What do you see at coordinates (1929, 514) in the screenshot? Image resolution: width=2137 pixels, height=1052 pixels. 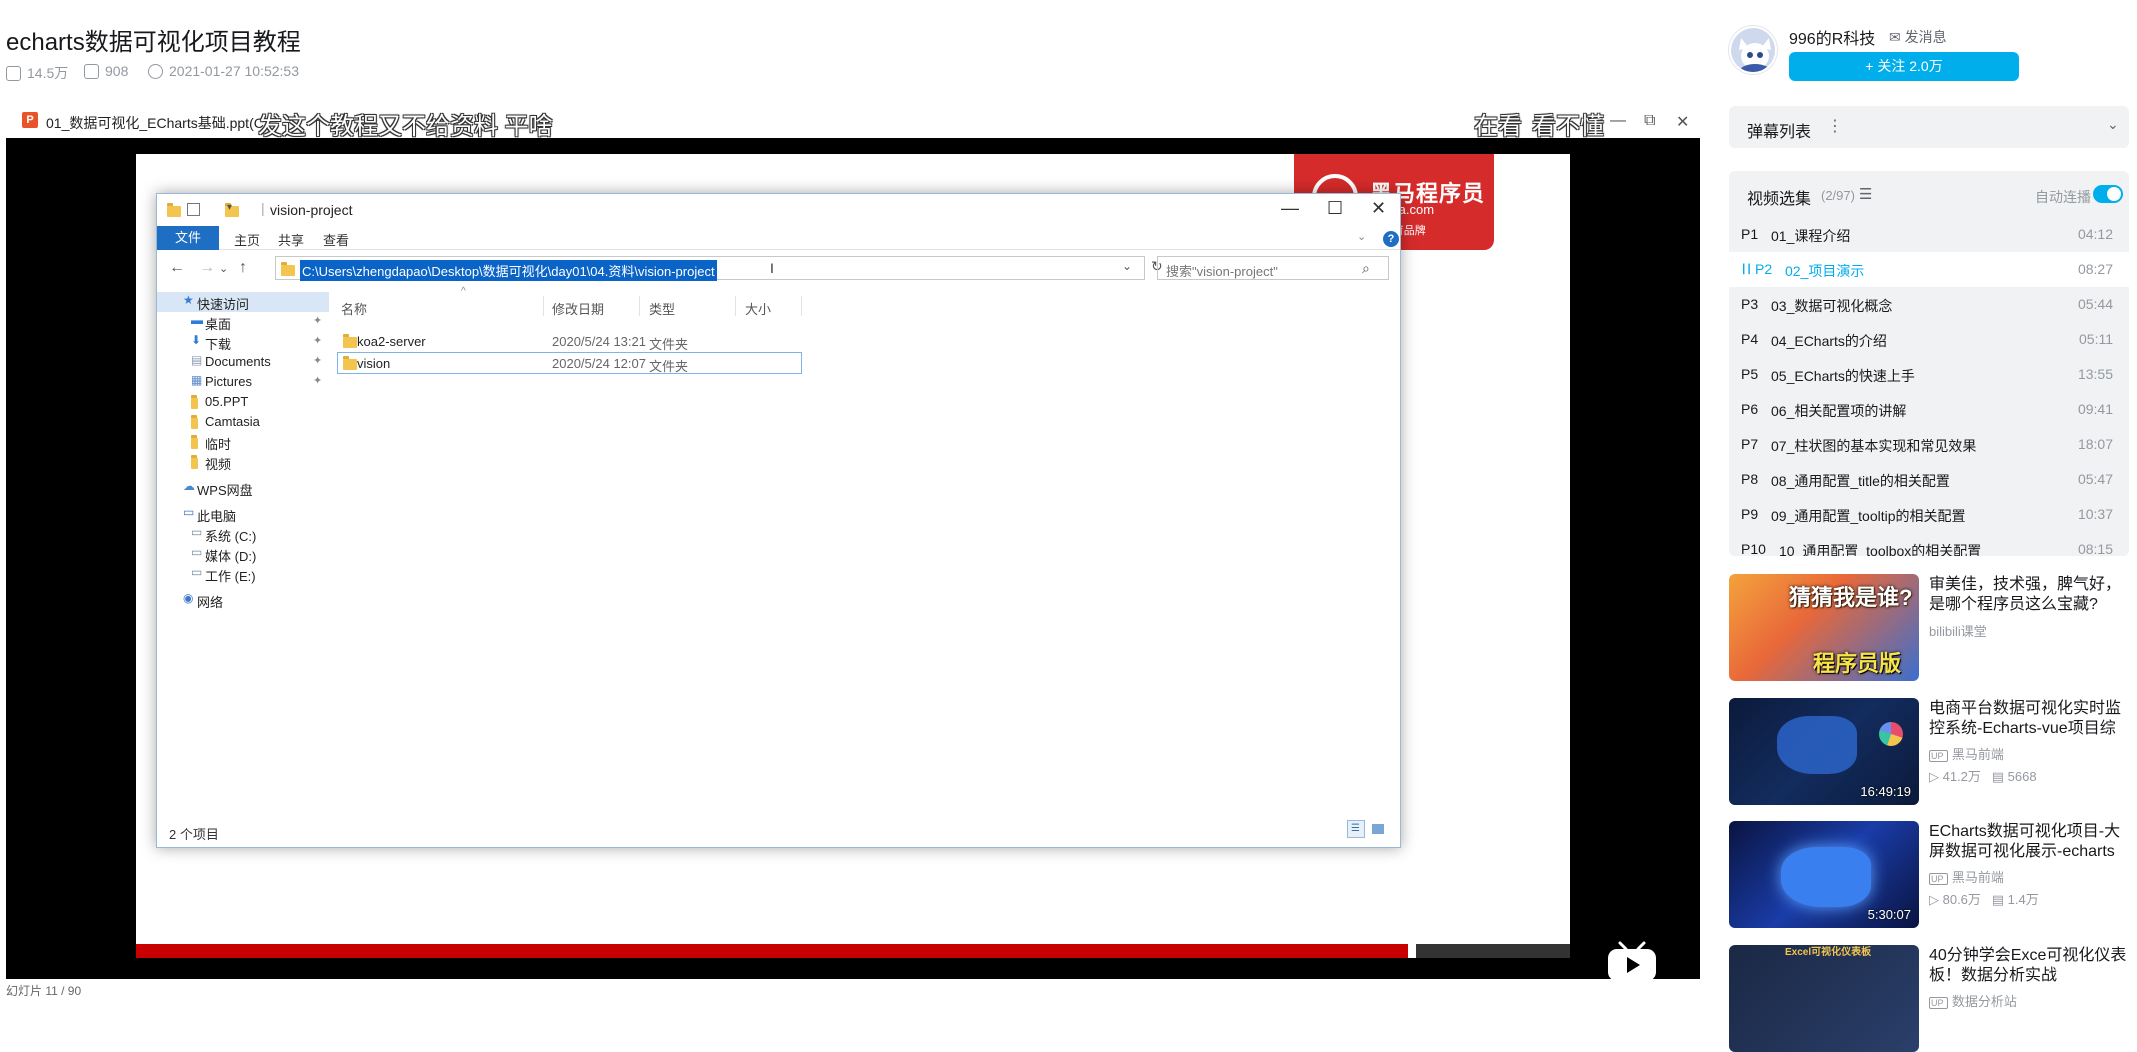 I see `episode-item: P9 09_通用配置_tooltip的相关配置 10:37` at bounding box center [1929, 514].